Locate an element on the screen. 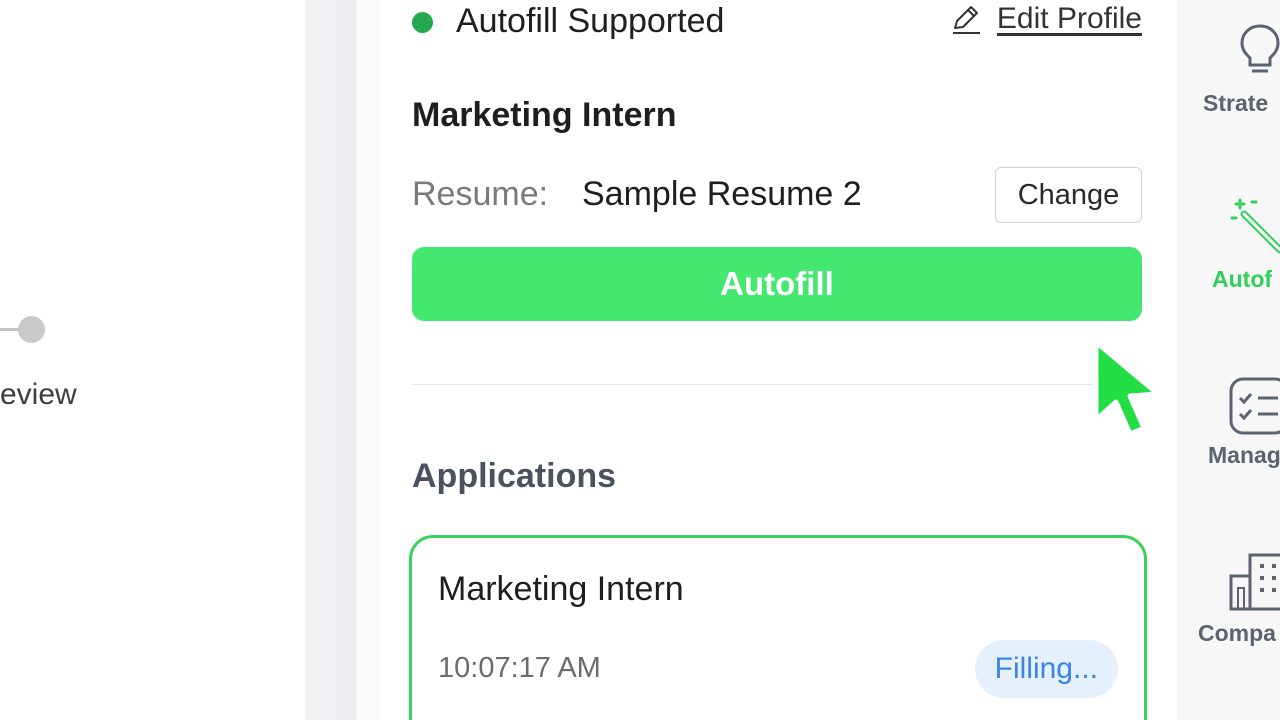  edit-profile-label: Edit Profile is located at coordinates (1069, 18).